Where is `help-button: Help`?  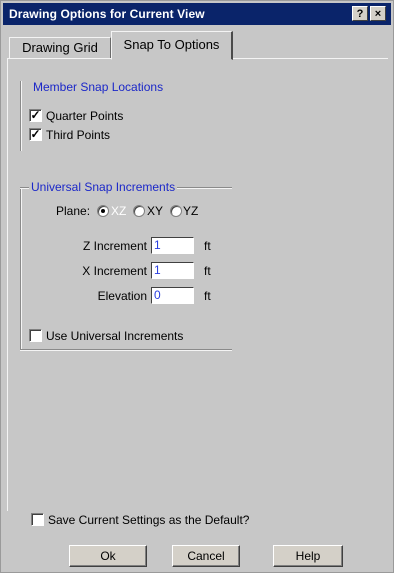
help-button: Help is located at coordinates (308, 556).